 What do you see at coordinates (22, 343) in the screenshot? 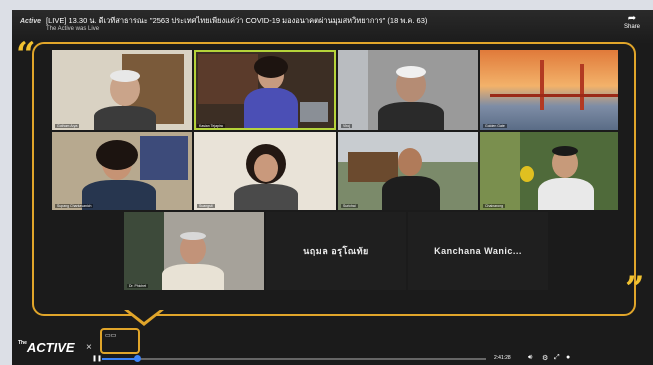
I see `brand-prefix: The` at bounding box center [22, 343].